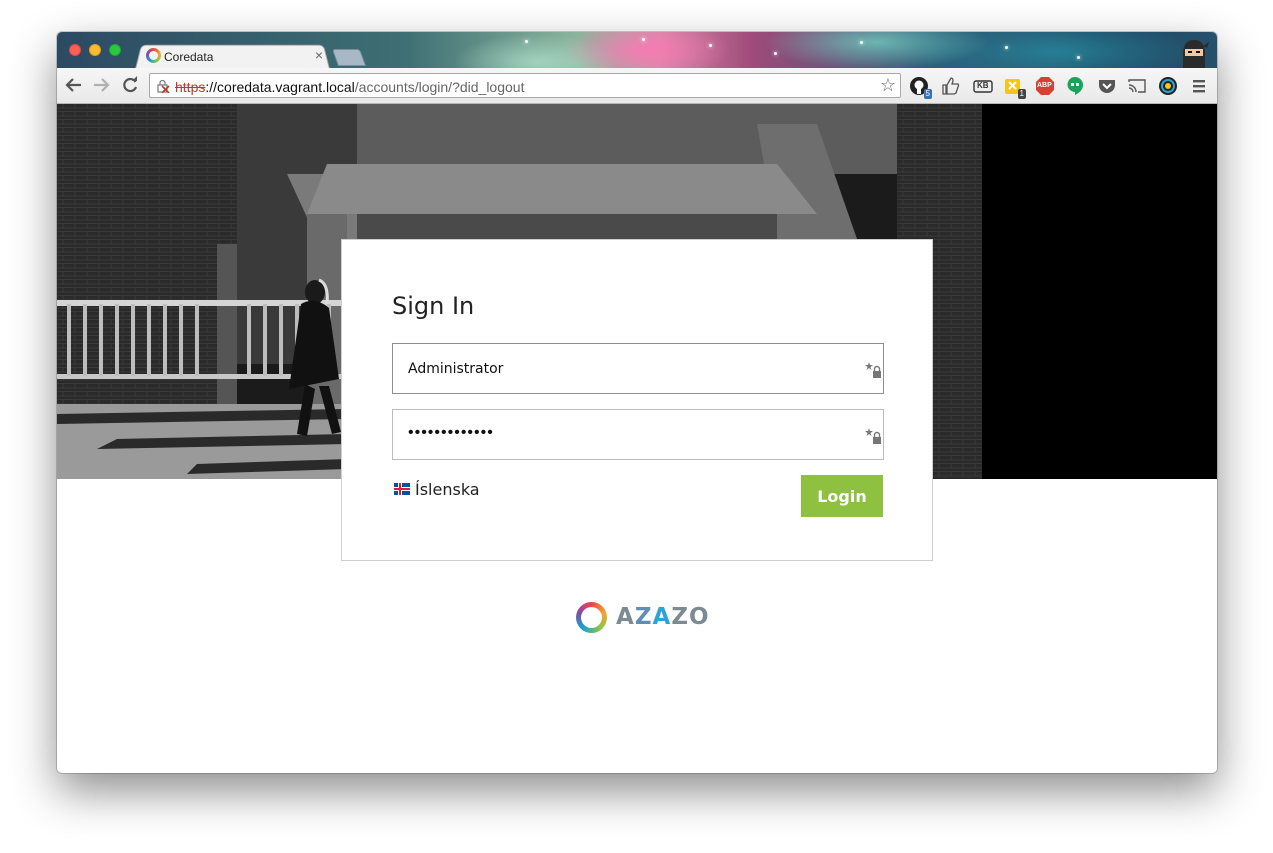  I want to click on pocket-icon, so click(1107, 86).